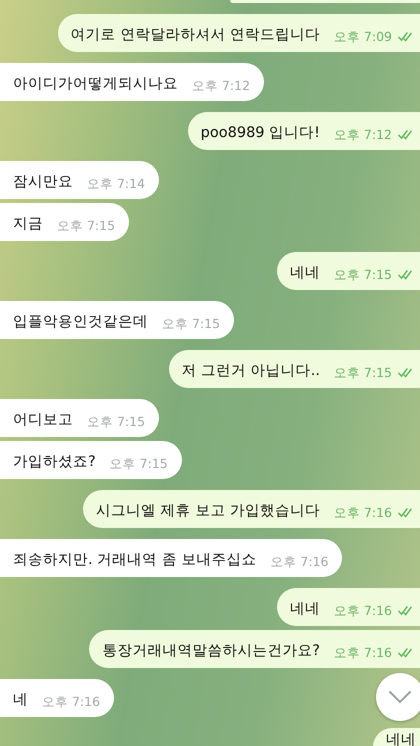  Describe the element at coordinates (95, 84) in the screenshot. I see `message-text: 아이디가어떻게되시나요` at that location.